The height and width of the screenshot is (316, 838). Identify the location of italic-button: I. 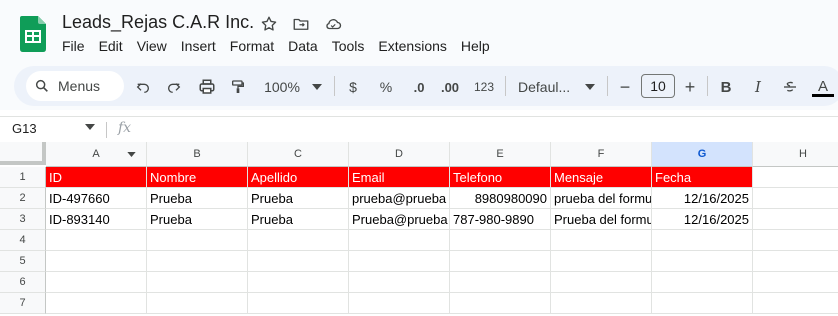
(758, 87).